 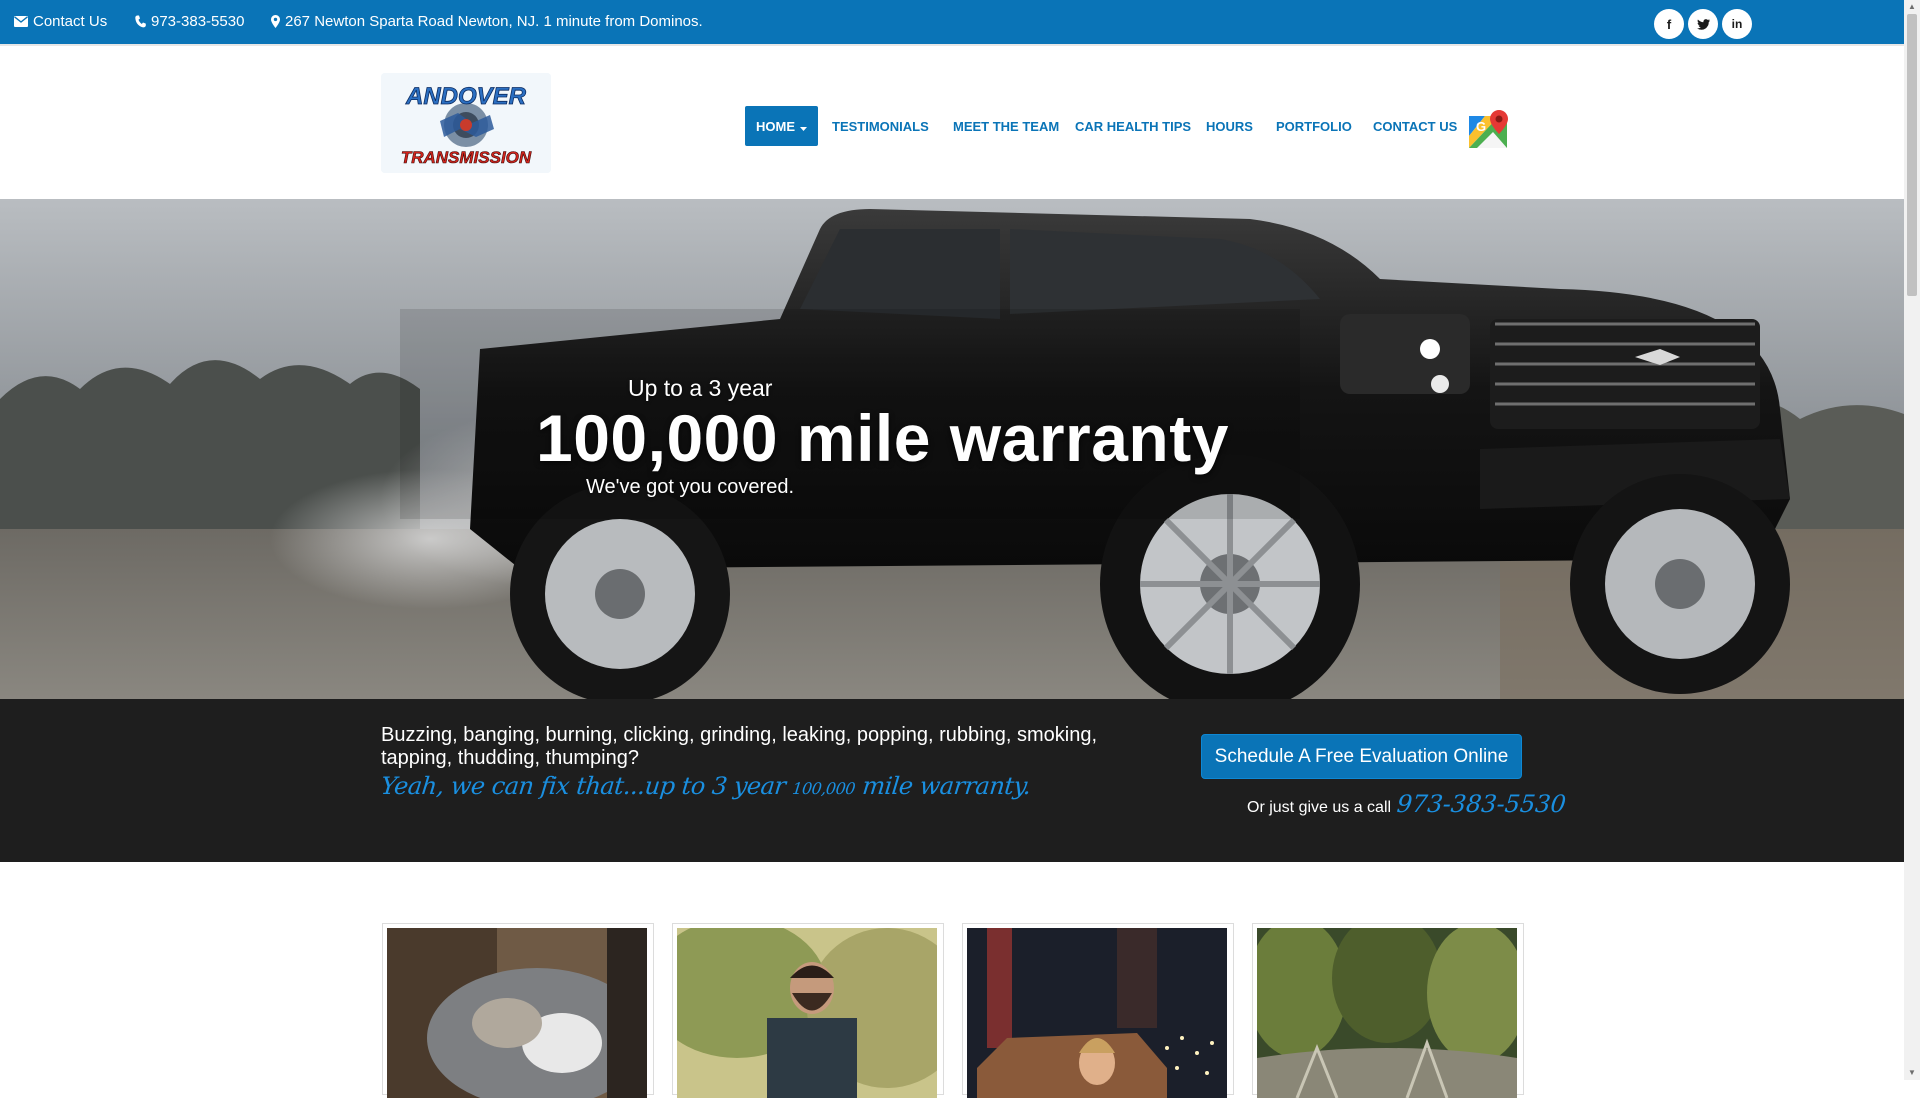 I want to click on svg-text: TRANSMISSION, so click(x=466, y=157).